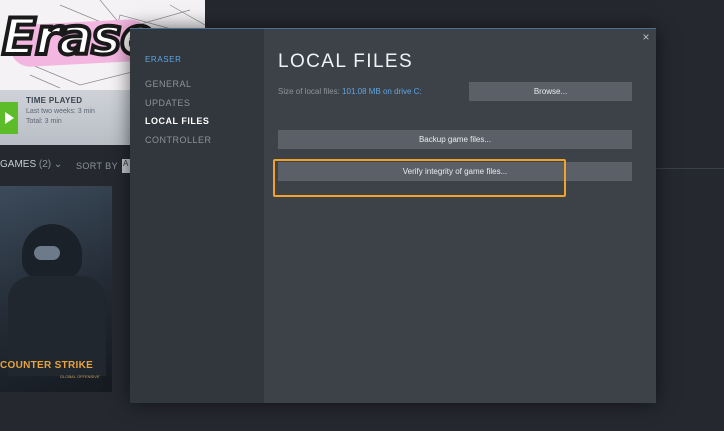  Describe the element at coordinates (346, 61) in the screenshot. I see `page-title: LOCAL FILES` at that location.